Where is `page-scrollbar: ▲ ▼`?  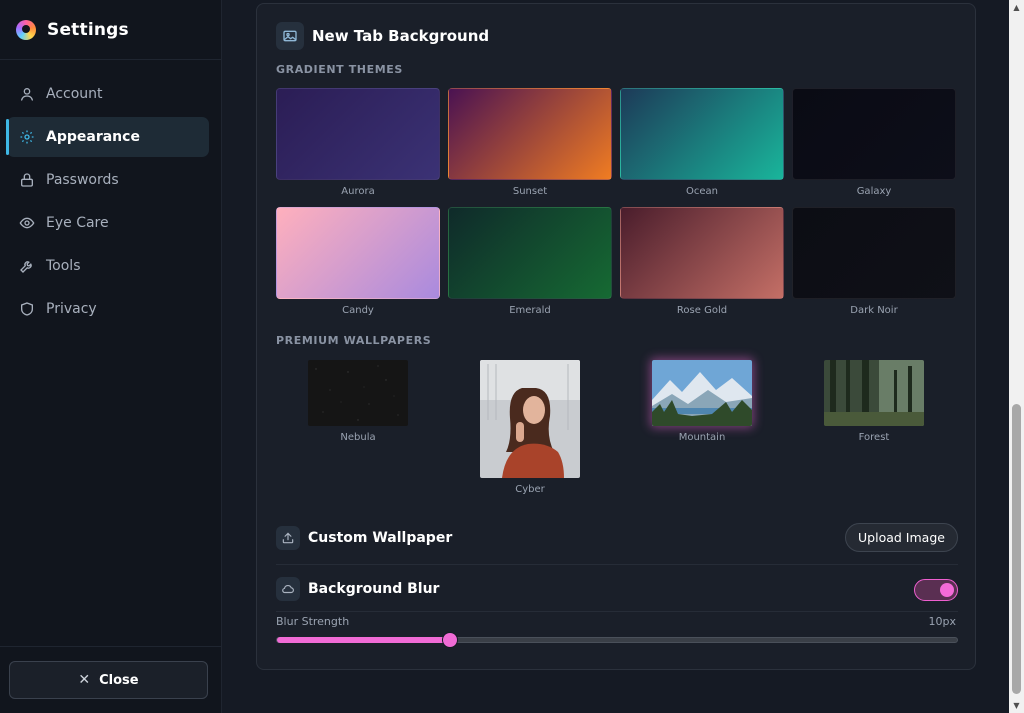 page-scrollbar: ▲ ▼ is located at coordinates (1016, 356).